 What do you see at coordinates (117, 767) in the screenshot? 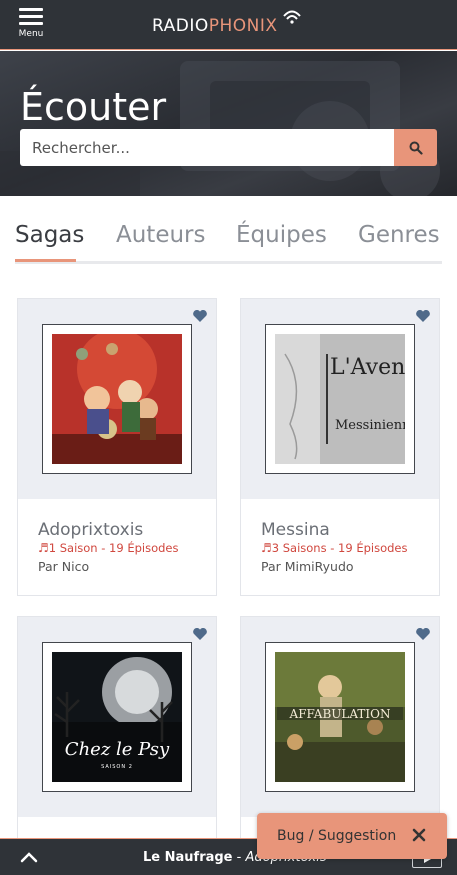
I see `cover-subtitle-text: SAISON 2` at bounding box center [117, 767].